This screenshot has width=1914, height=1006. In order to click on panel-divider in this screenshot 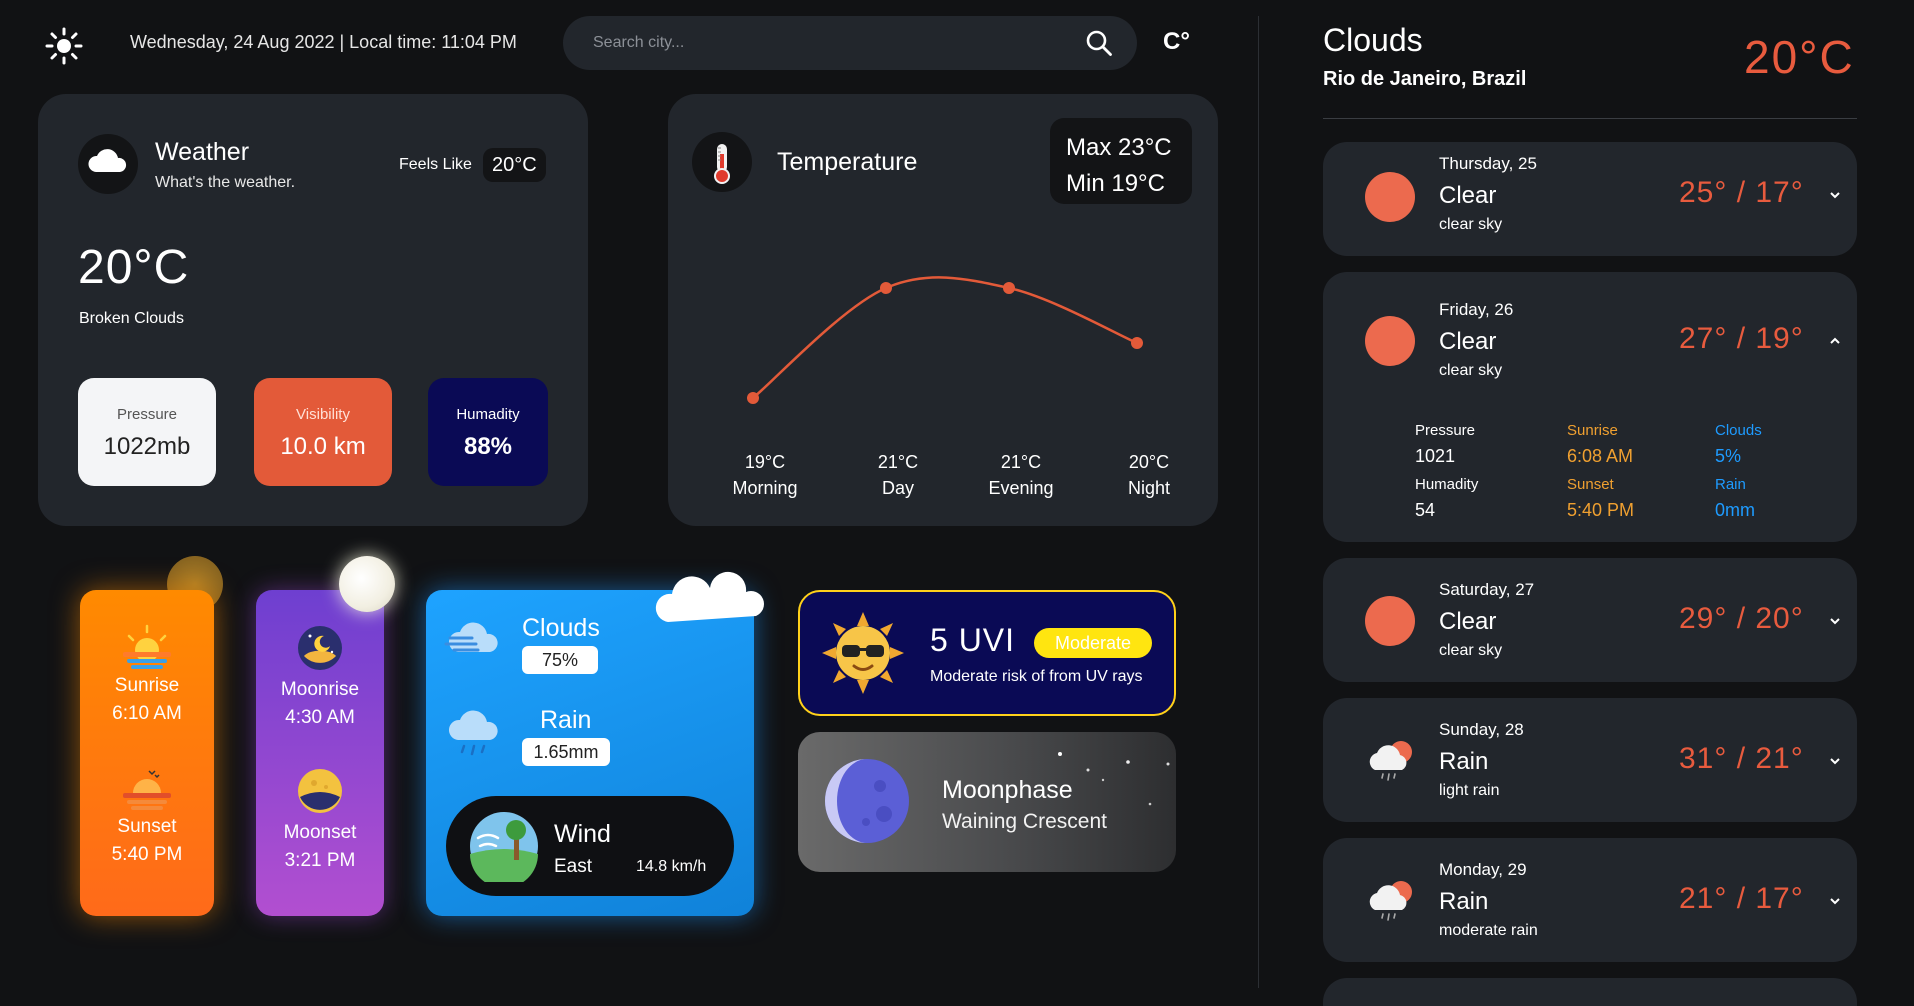, I will do `click(1258, 502)`.